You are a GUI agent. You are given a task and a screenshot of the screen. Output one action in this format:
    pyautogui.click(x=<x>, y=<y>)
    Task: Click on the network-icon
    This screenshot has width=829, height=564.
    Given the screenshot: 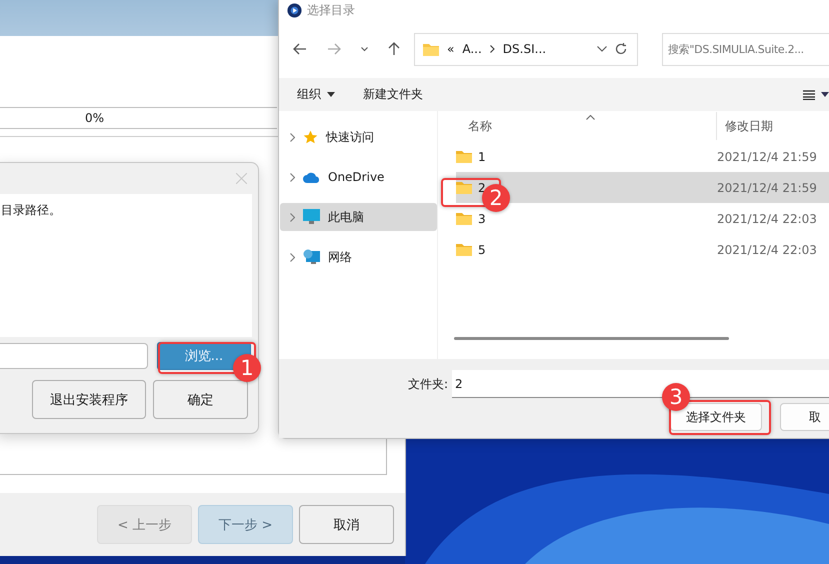 What is the action you would take?
    pyautogui.click(x=311, y=257)
    